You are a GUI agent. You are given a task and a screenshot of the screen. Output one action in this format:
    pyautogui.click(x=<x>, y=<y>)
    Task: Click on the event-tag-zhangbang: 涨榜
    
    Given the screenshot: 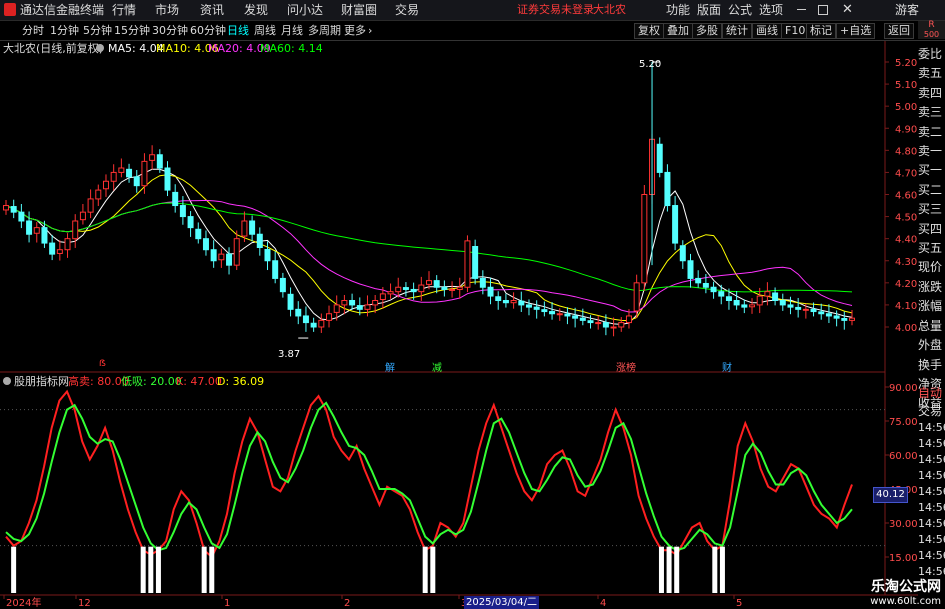 What is the action you would take?
    pyautogui.click(x=626, y=366)
    